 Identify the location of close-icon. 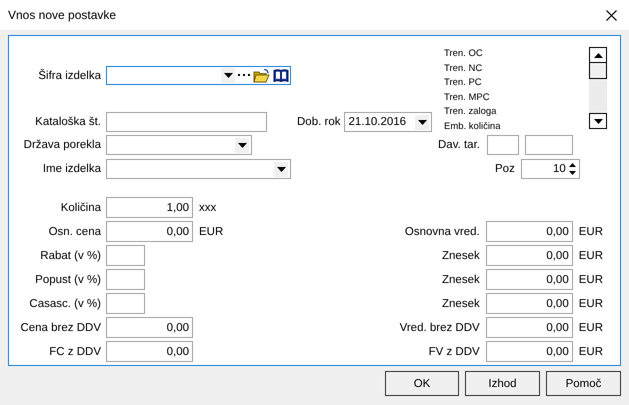
(611, 15).